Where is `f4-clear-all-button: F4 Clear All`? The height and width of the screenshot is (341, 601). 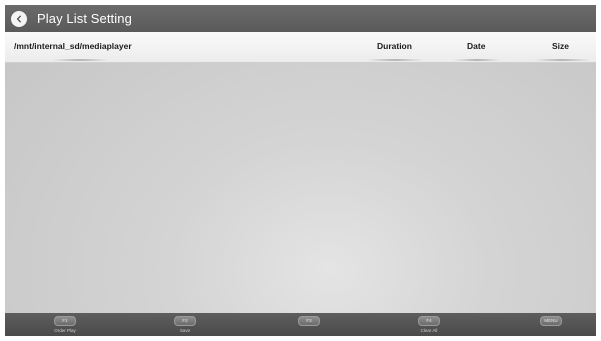
f4-clear-all-button: F4 Clear All is located at coordinates (429, 324).